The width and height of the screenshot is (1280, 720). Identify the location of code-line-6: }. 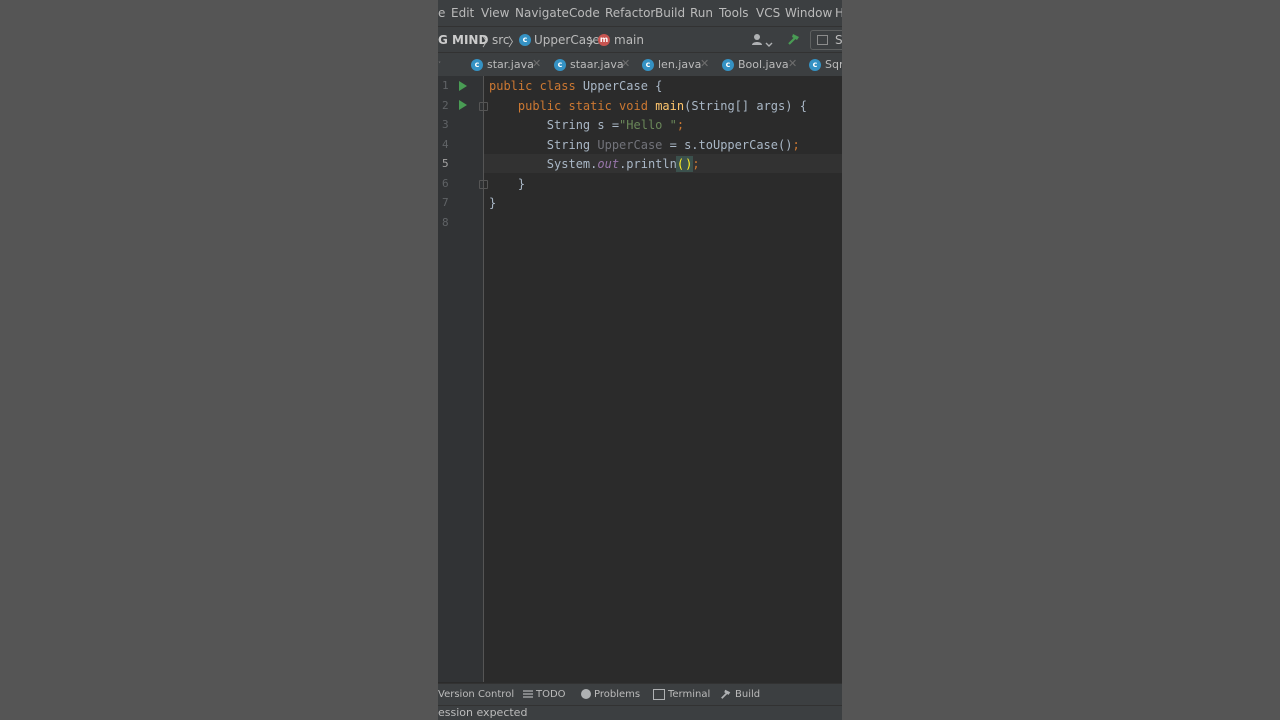
(507, 184).